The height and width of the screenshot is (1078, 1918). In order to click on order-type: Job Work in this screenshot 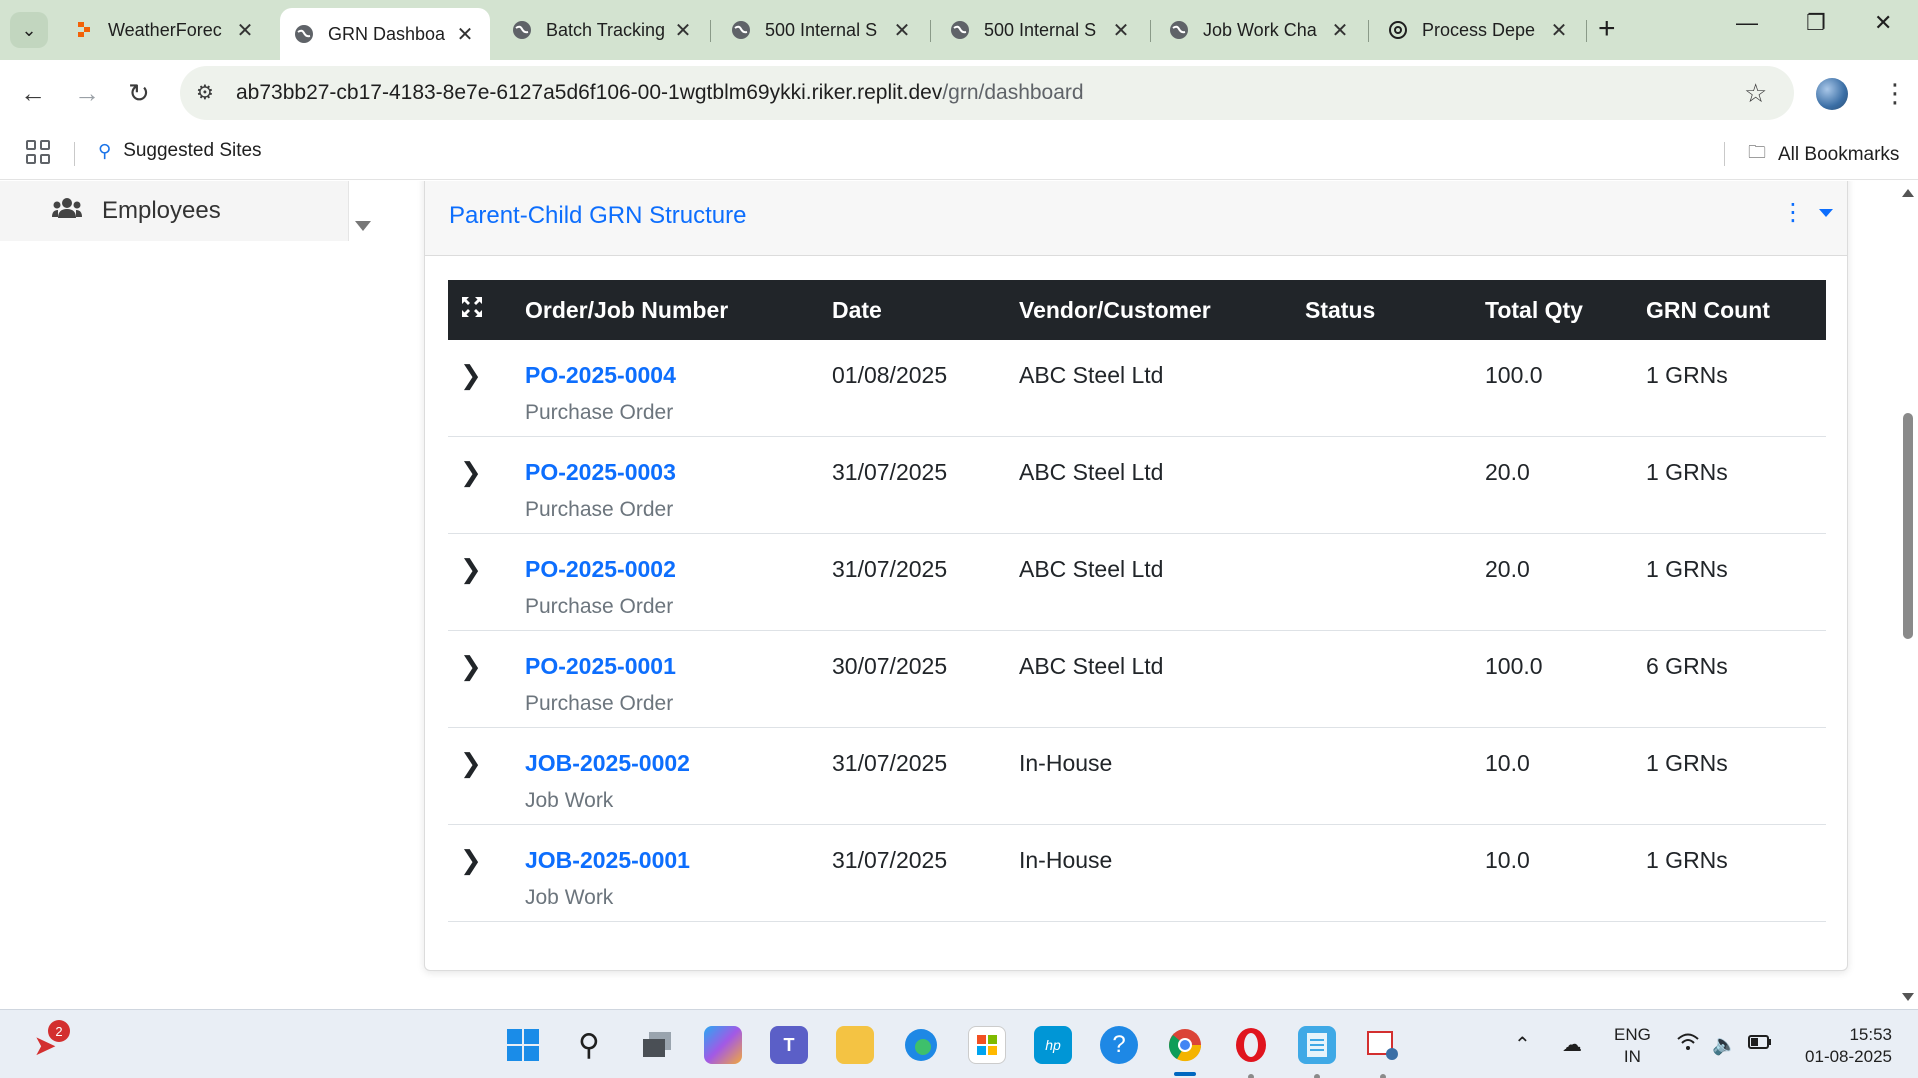, I will do `click(569, 897)`.